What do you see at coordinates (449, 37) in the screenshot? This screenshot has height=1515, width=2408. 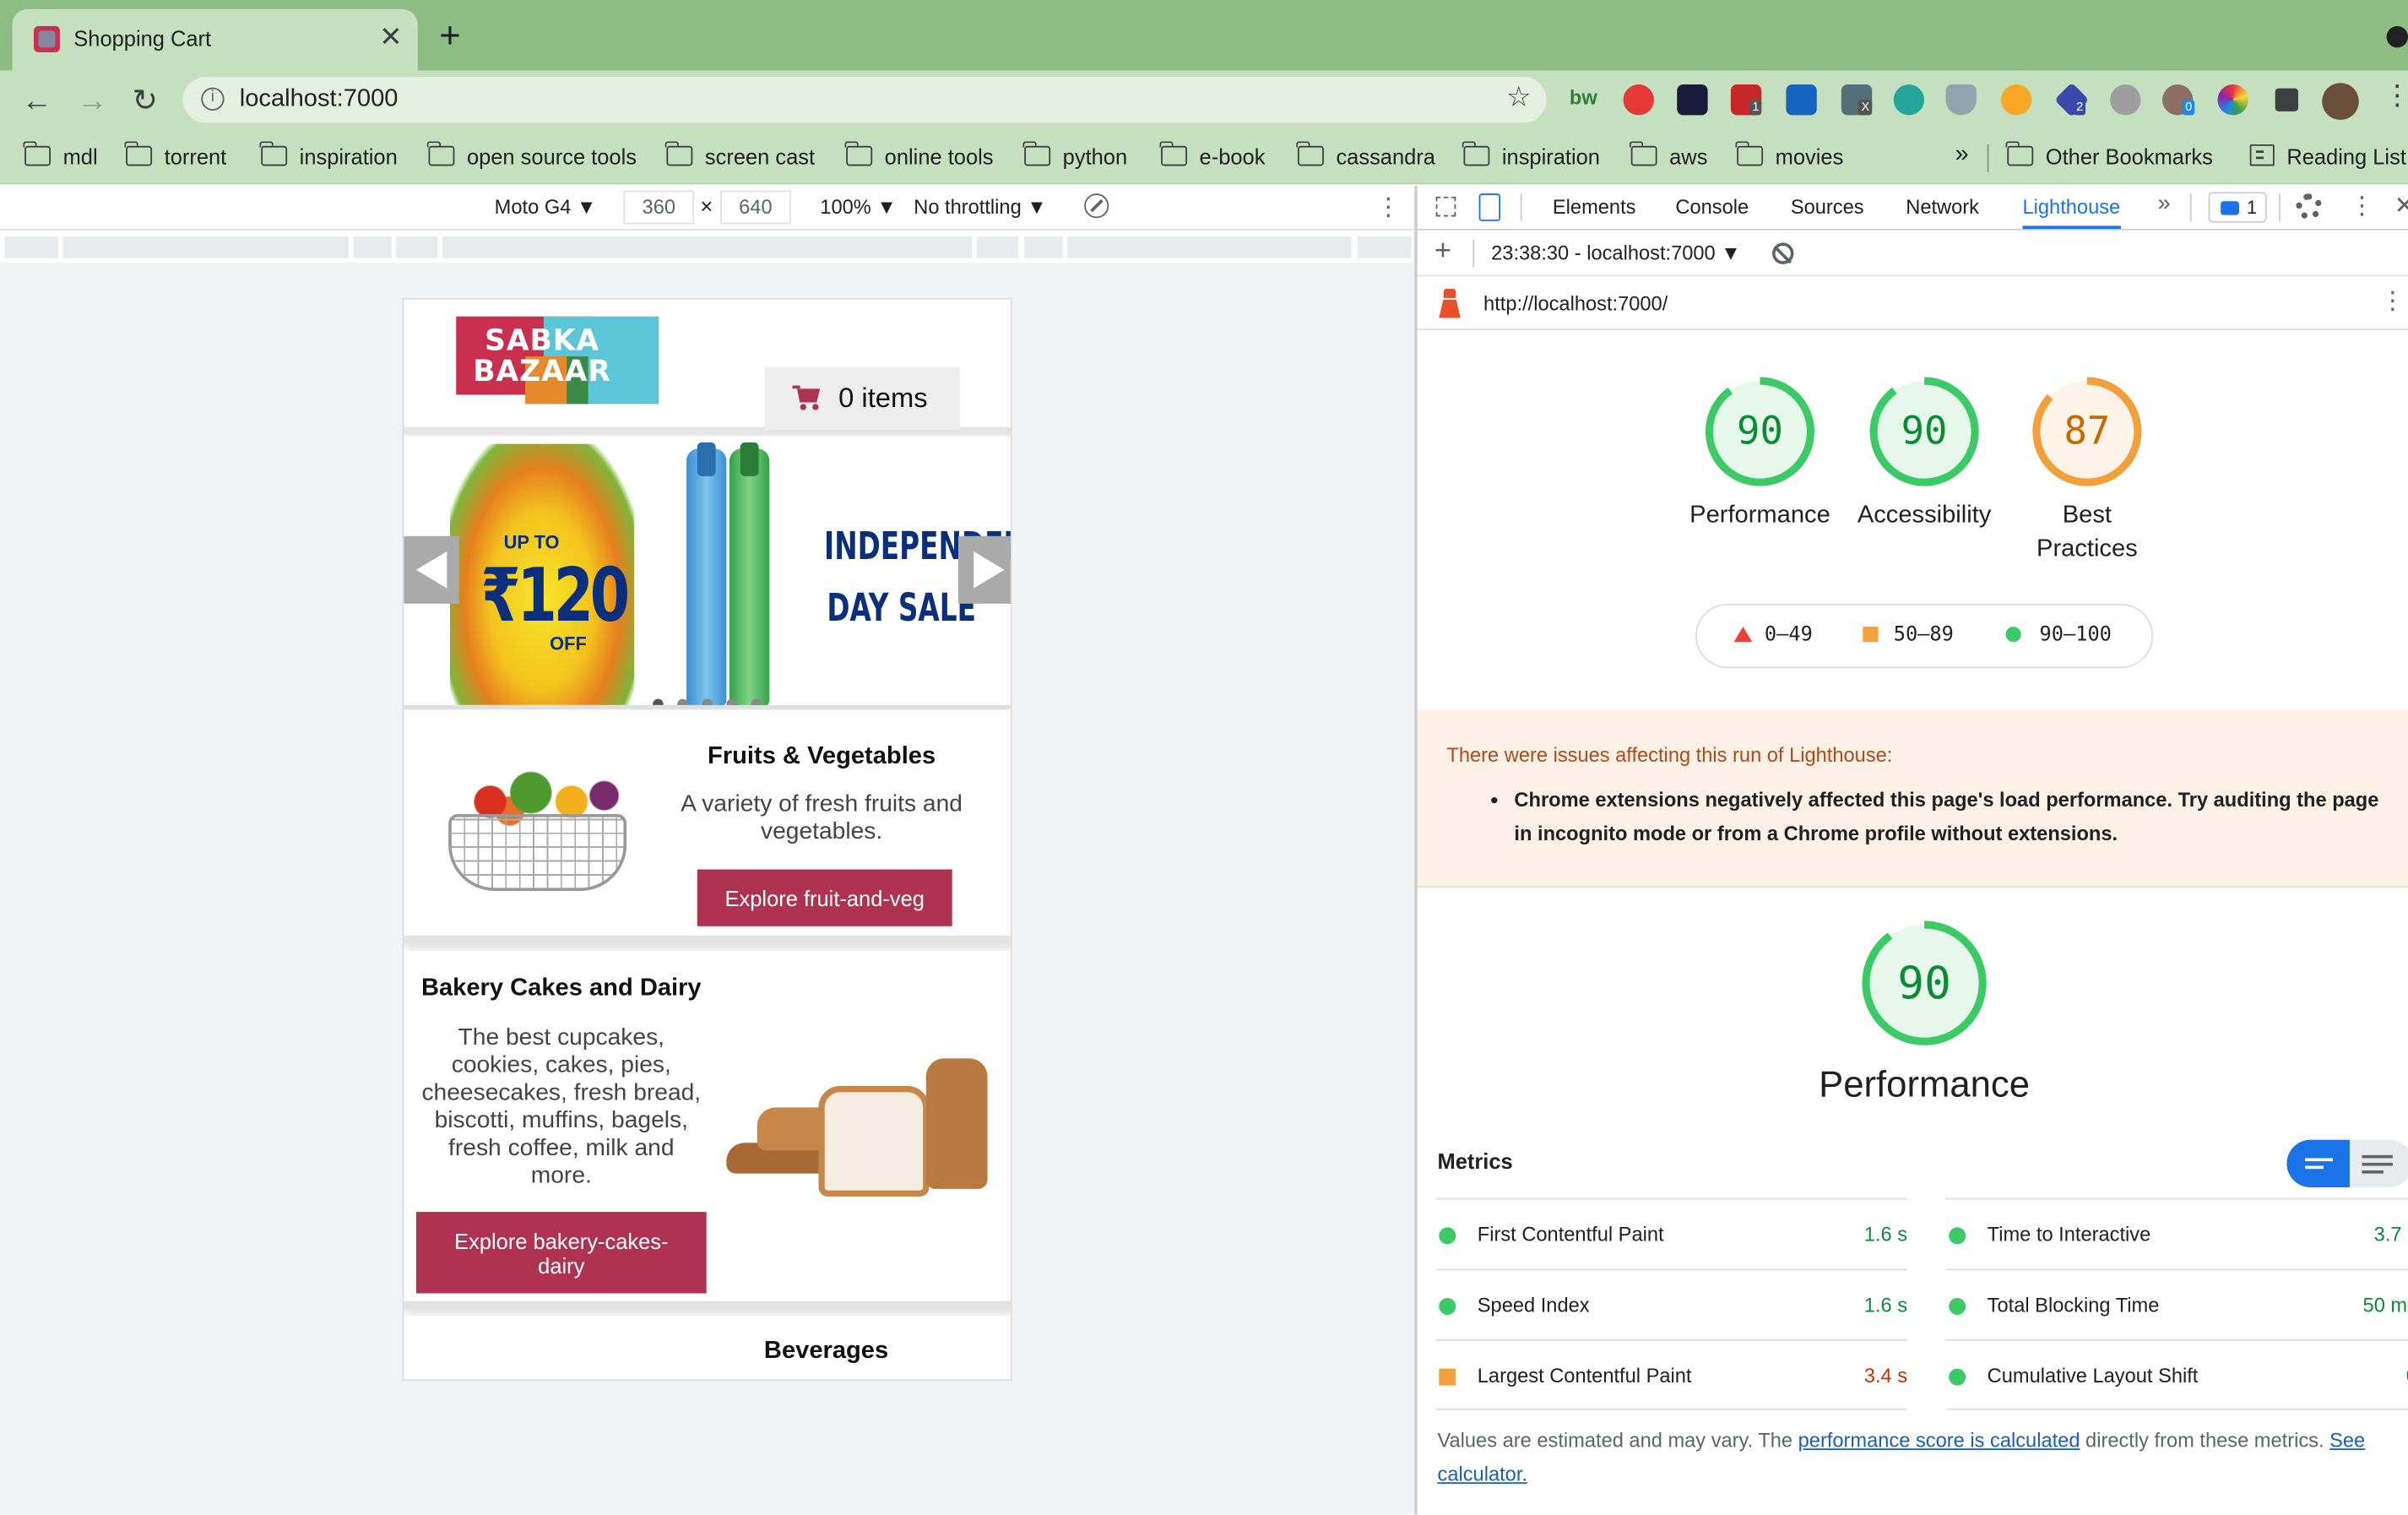 I see `new-tab-button: +` at bounding box center [449, 37].